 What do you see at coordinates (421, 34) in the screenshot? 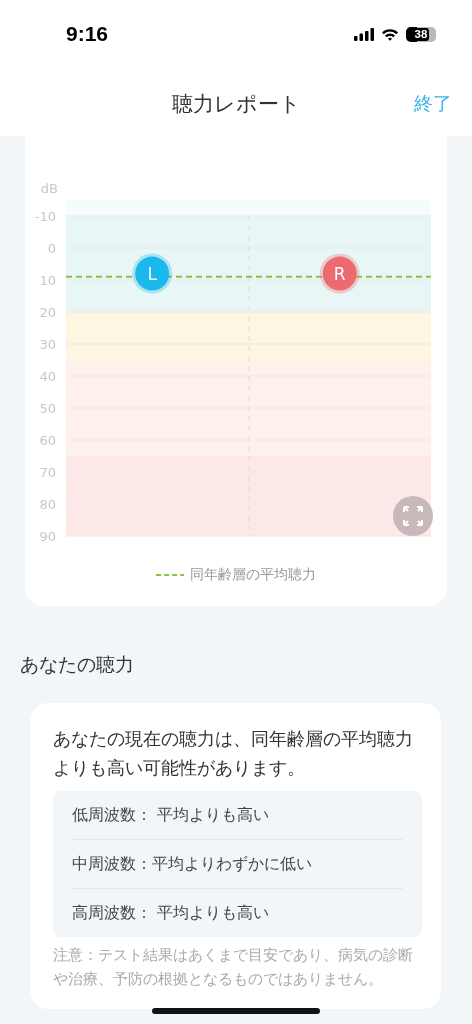
I see `battery-icon: 38` at bounding box center [421, 34].